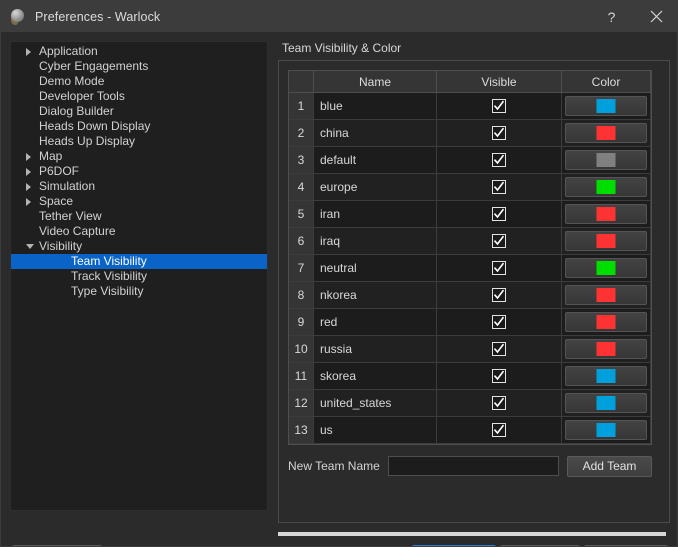 The height and width of the screenshot is (547, 678). I want to click on sidebar-item-type-visibility: Type Visibility, so click(139, 291).